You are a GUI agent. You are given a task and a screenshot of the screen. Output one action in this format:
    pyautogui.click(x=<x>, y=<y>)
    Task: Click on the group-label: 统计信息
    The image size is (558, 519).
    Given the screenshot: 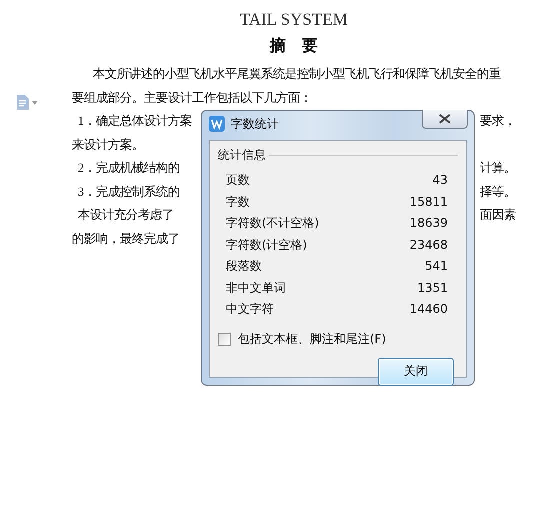 What is the action you would take?
    pyautogui.click(x=242, y=155)
    